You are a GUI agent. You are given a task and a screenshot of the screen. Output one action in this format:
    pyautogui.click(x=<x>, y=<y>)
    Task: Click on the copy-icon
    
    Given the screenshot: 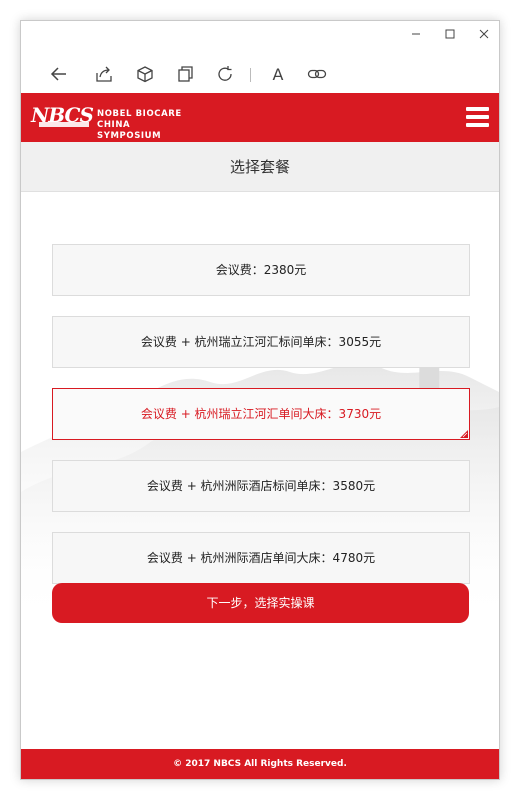 What is the action you would take?
    pyautogui.click(x=185, y=74)
    